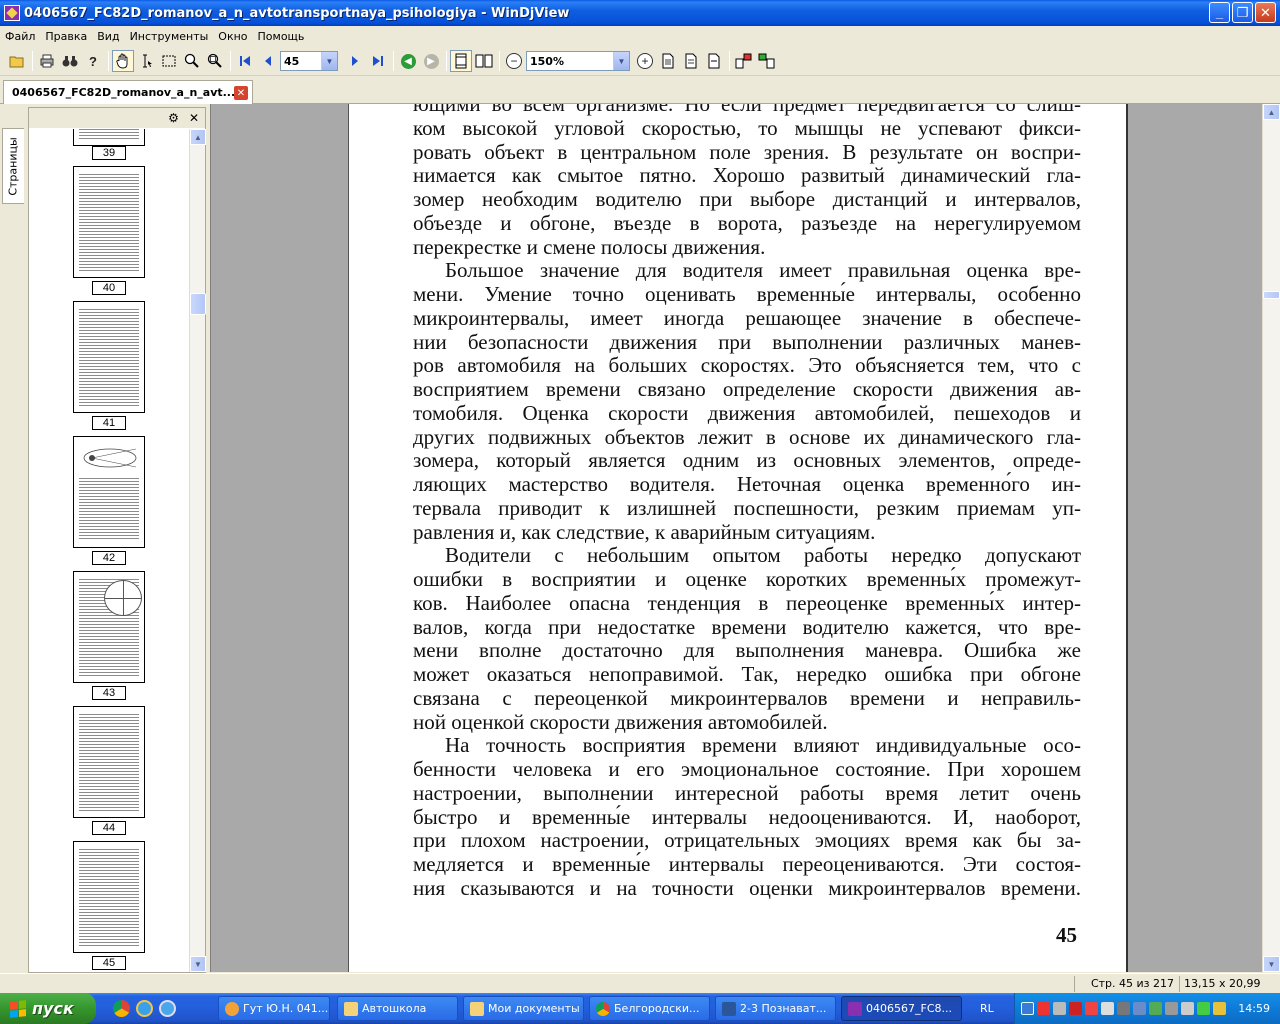  What do you see at coordinates (668, 61) in the screenshot?
I see `fit-page-icon` at bounding box center [668, 61].